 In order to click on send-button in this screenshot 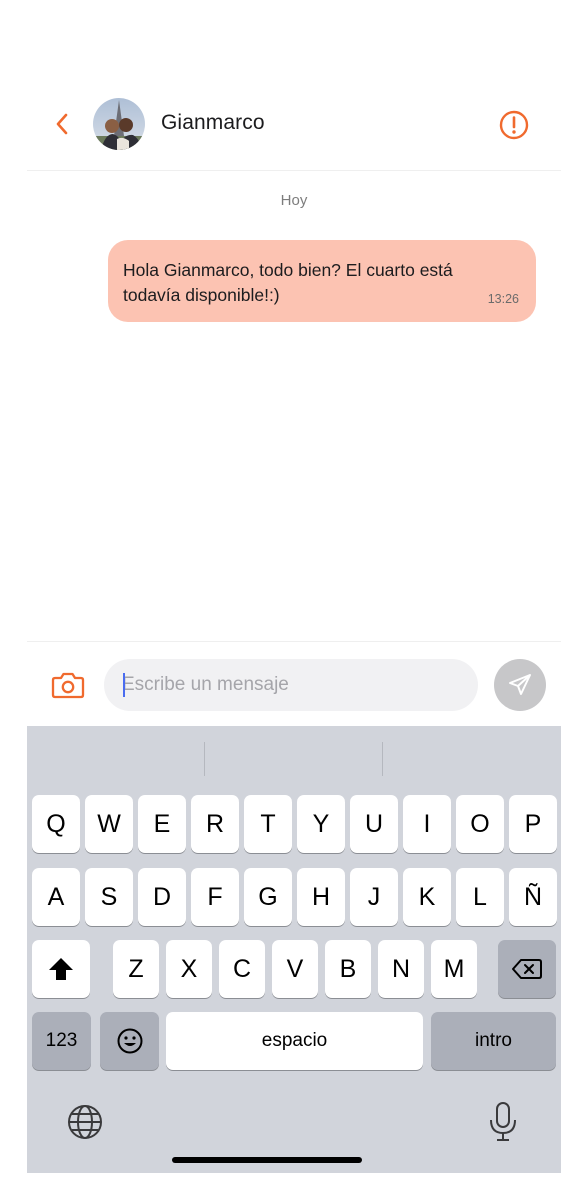, I will do `click(520, 685)`.